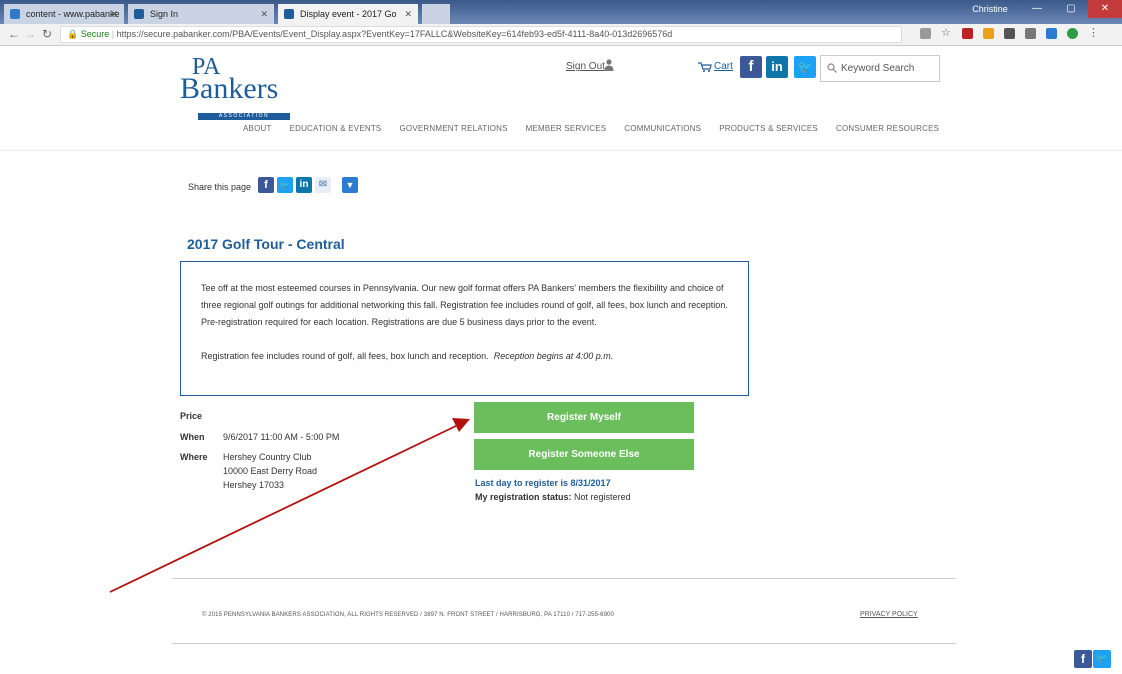 The image size is (1122, 674). Describe the element at coordinates (566, 128) in the screenshot. I see `nav-item-member-services: MEMBER SERVICES` at that location.